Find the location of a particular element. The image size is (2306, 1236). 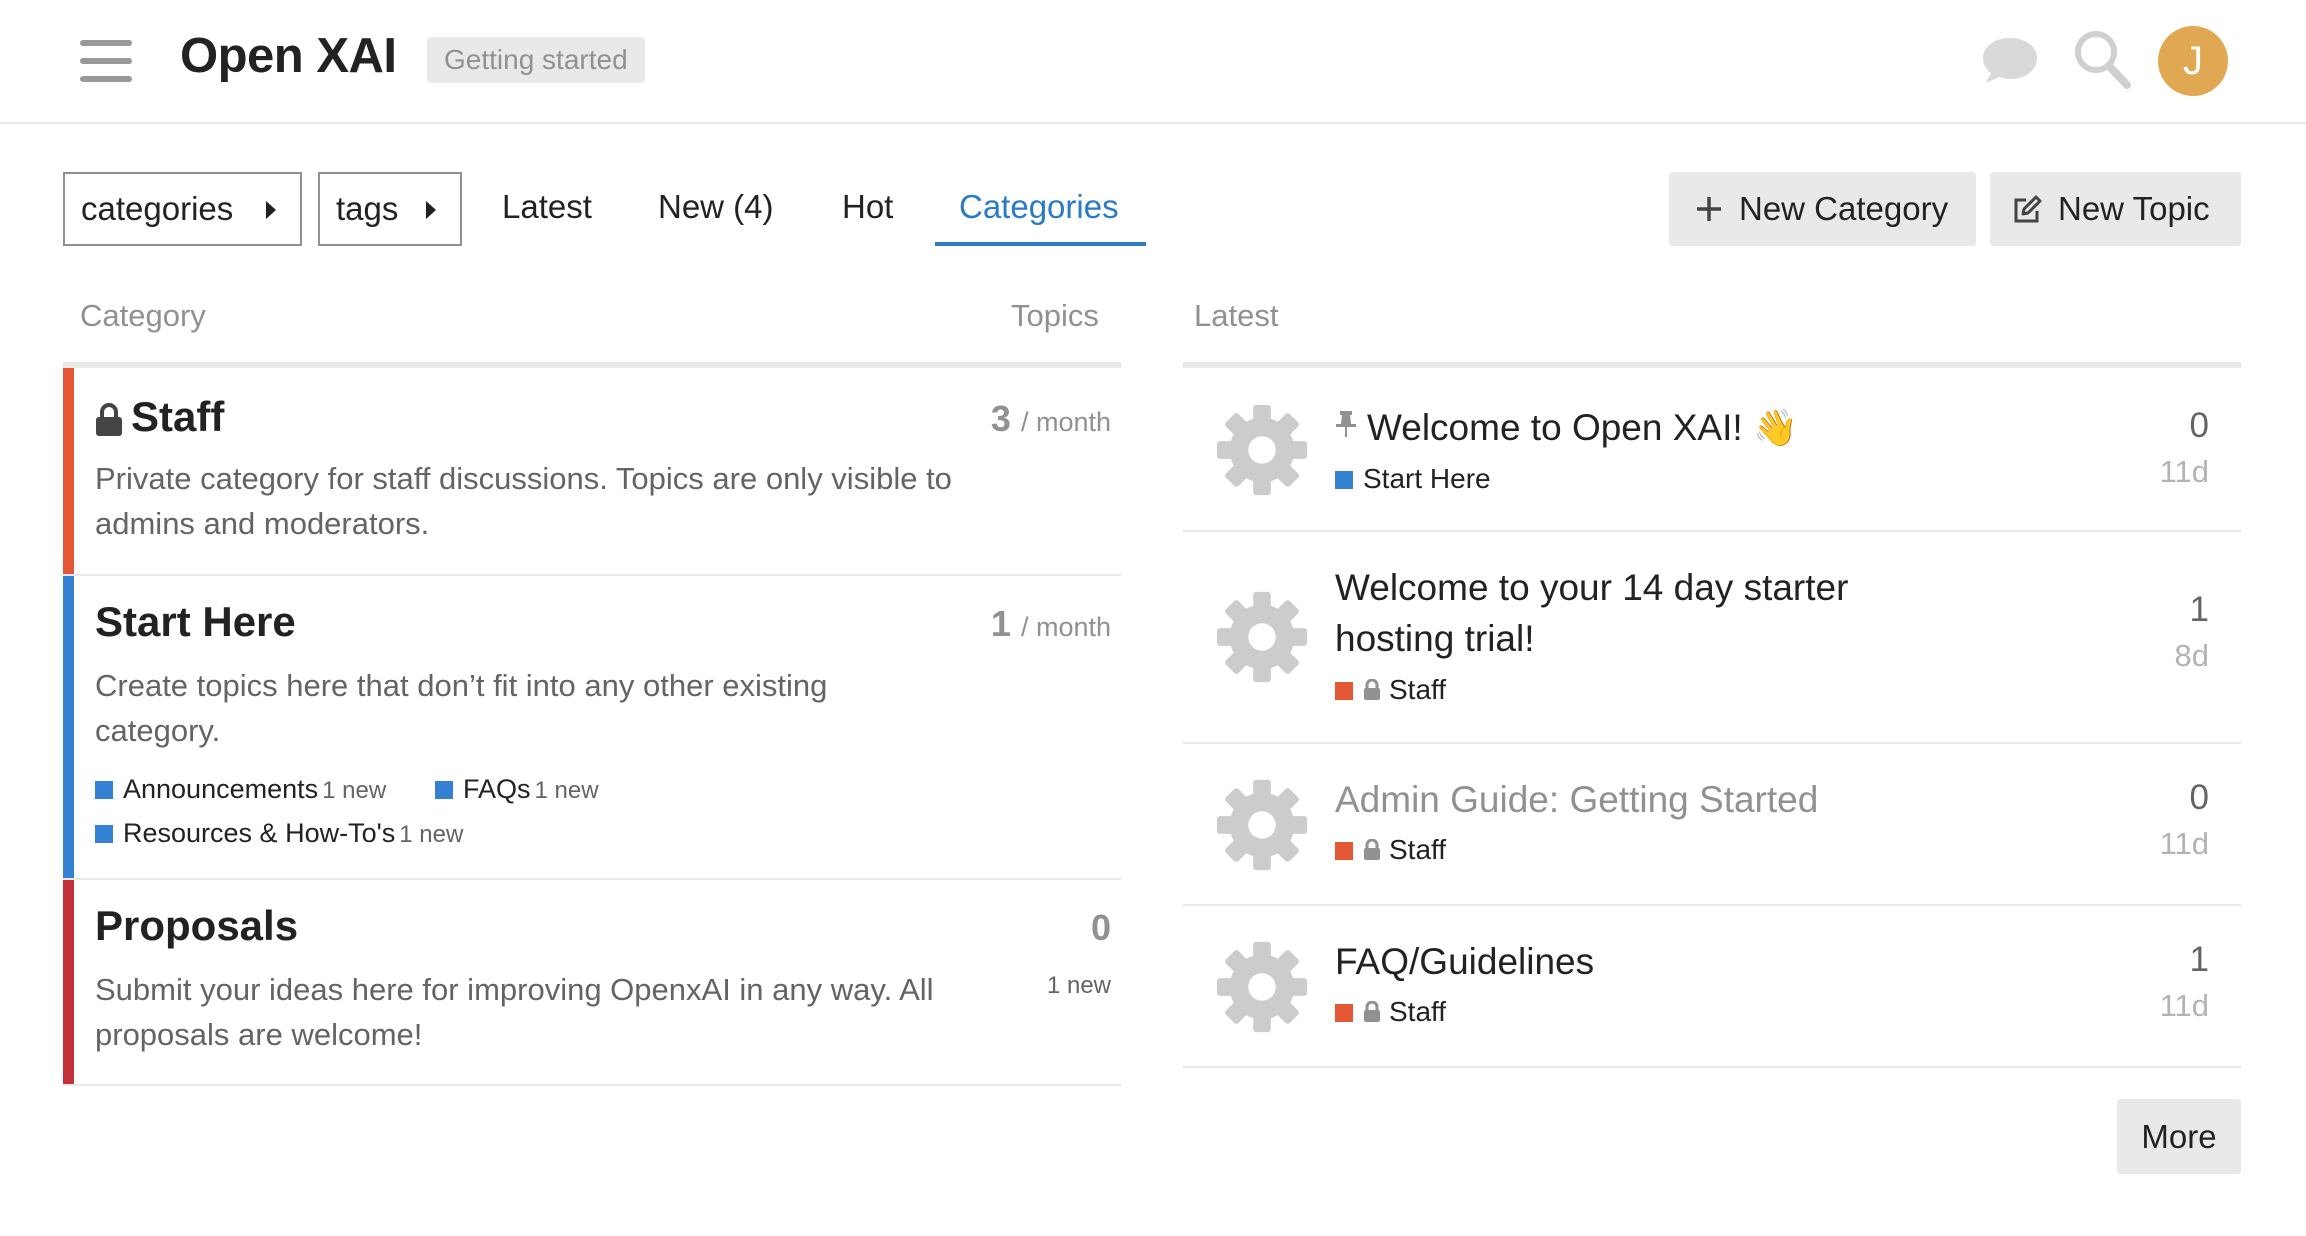

topic-count-value: 0 is located at coordinates (1100, 927).